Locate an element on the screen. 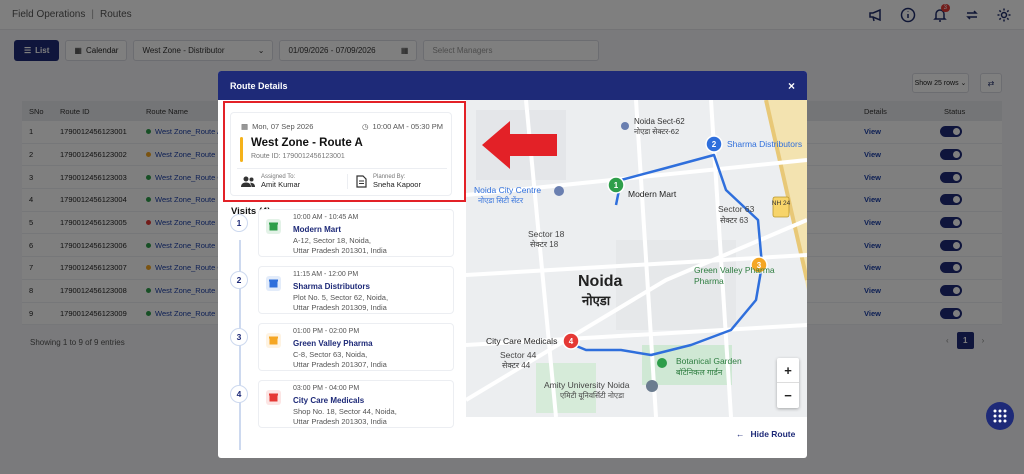  map-label-noida-hi: नोएडा is located at coordinates (596, 300).